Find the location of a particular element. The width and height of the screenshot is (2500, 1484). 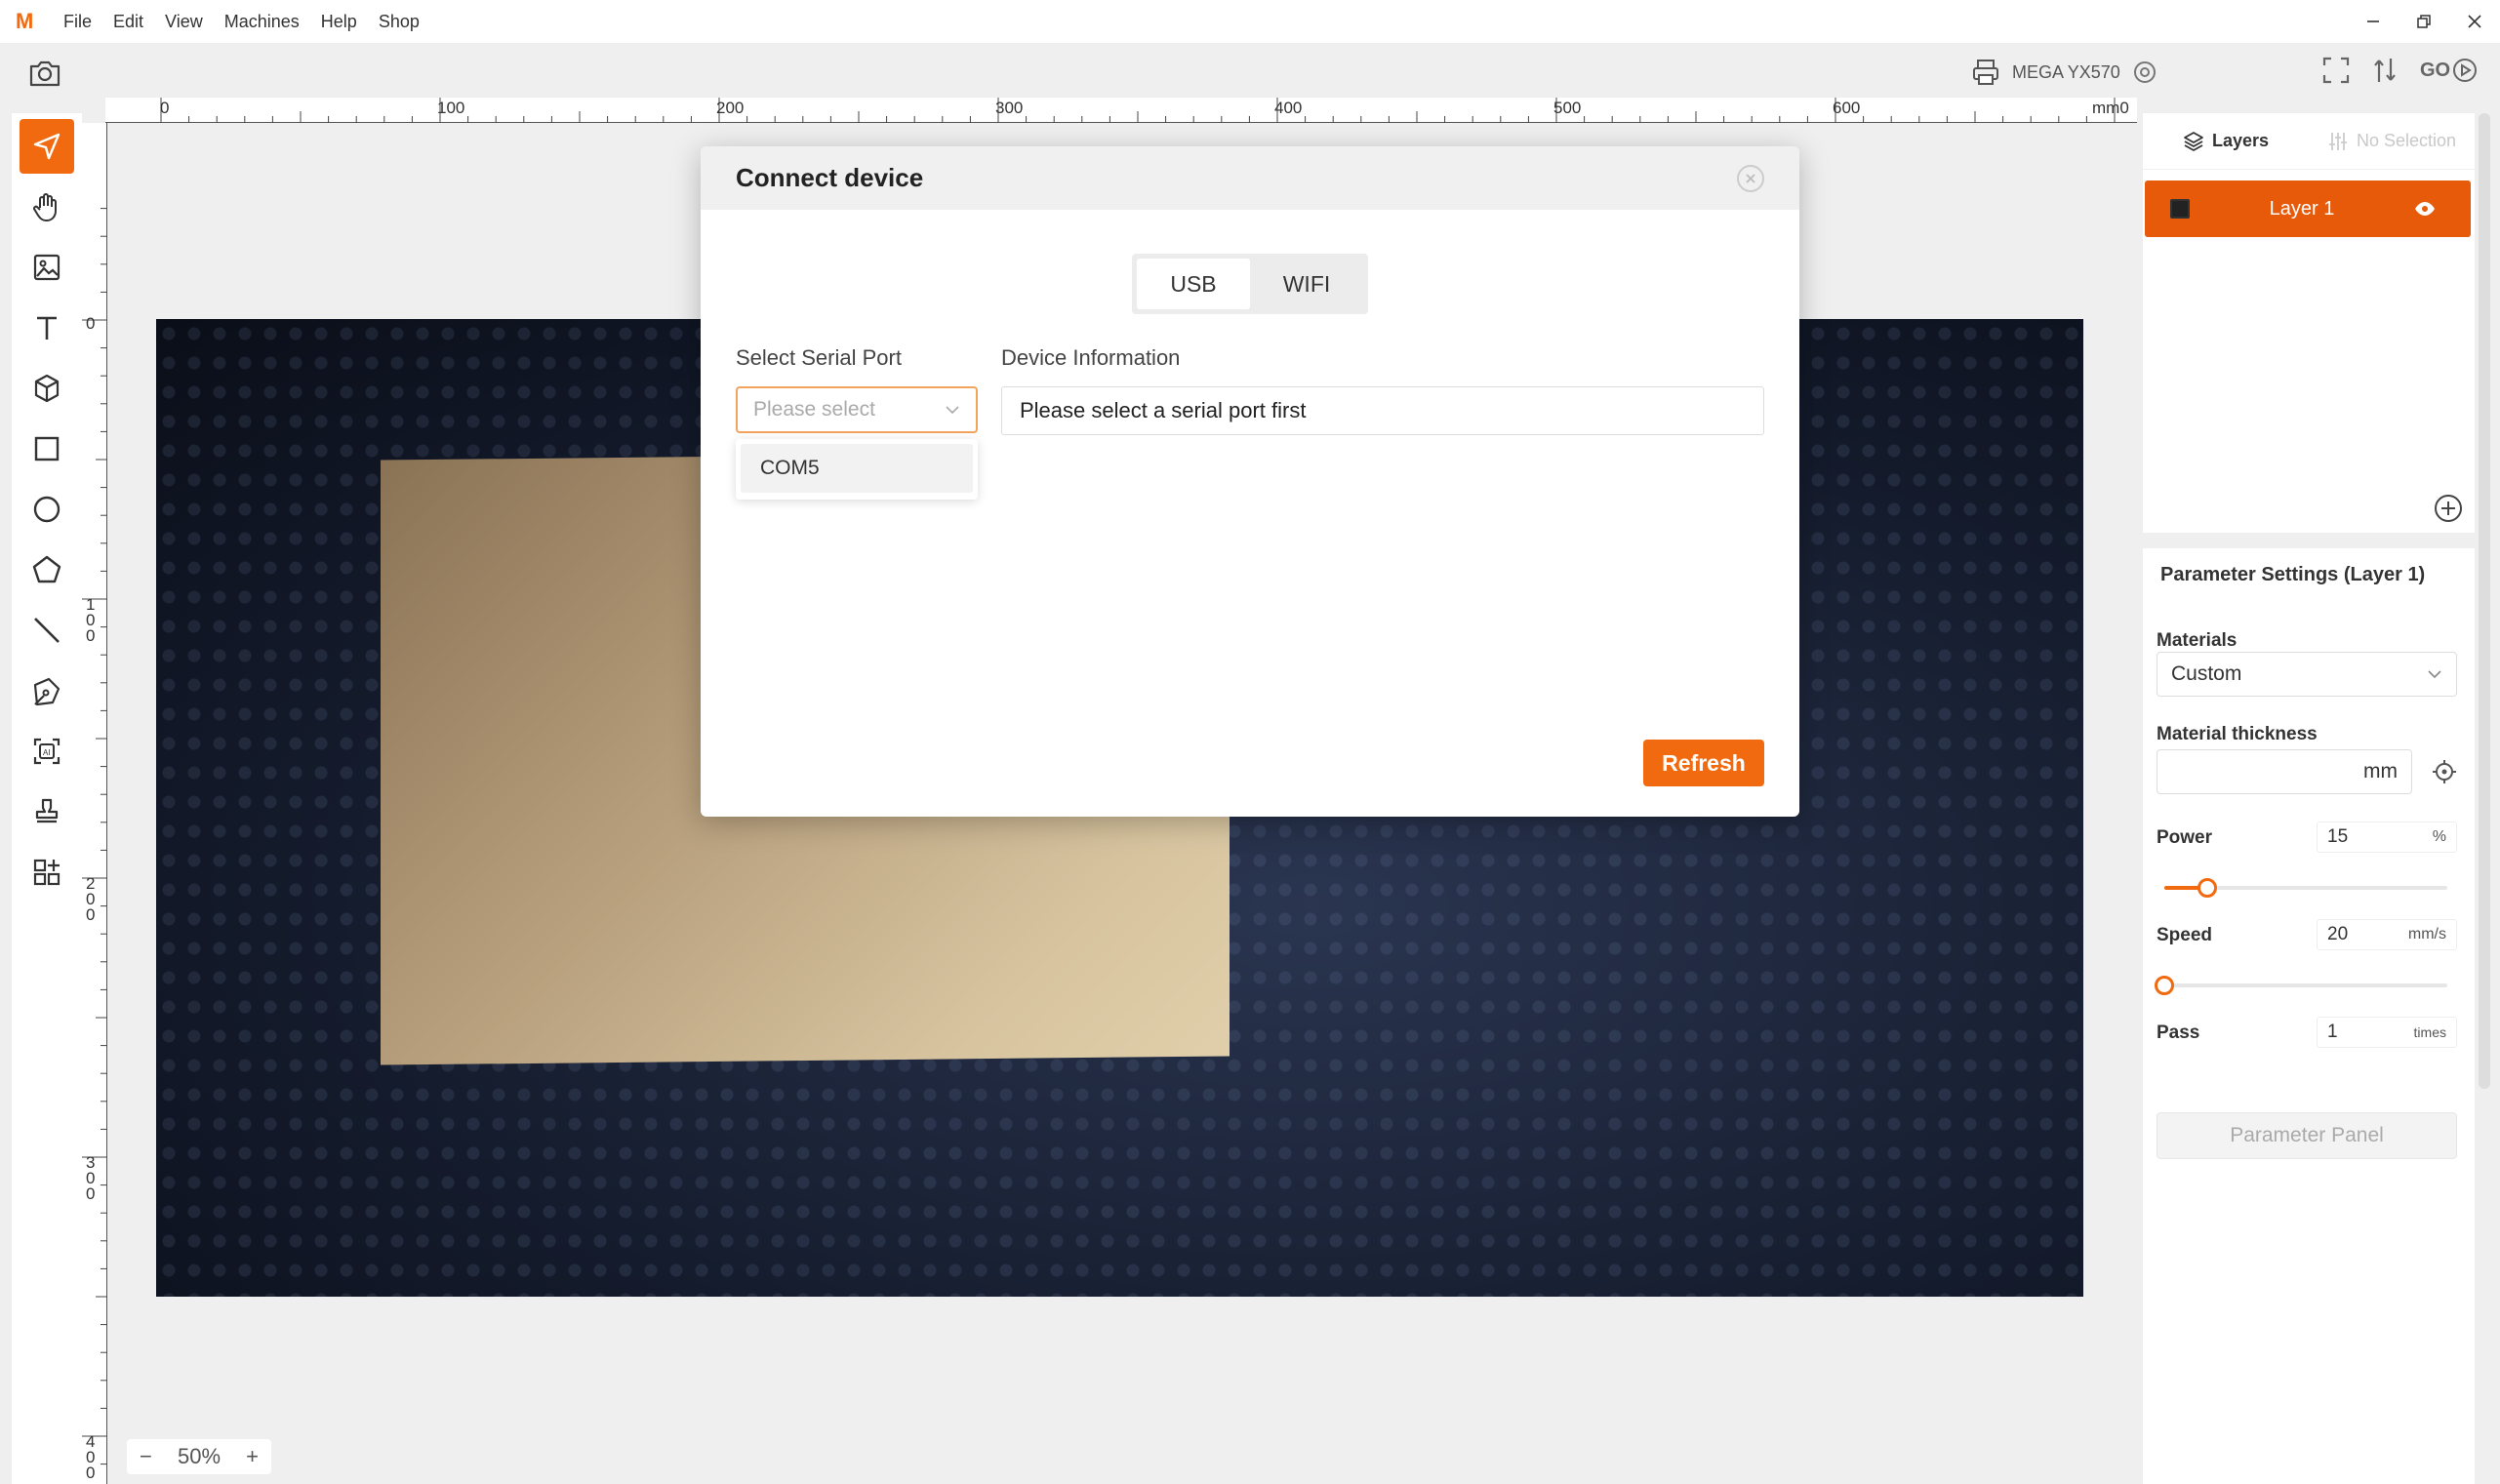

tab-usb: USB is located at coordinates (1193, 284).